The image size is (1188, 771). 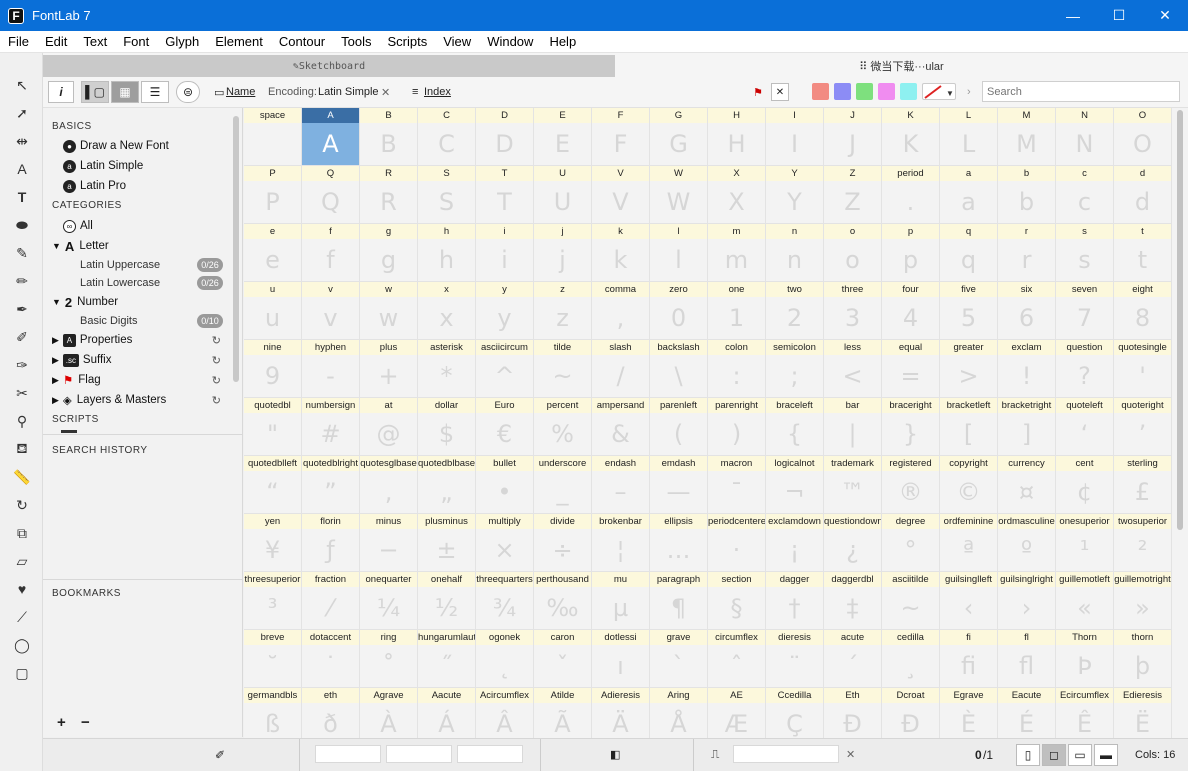 What do you see at coordinates (1143, 713) in the screenshot?
I see `glyph-cell: Edieresis Ë` at bounding box center [1143, 713].